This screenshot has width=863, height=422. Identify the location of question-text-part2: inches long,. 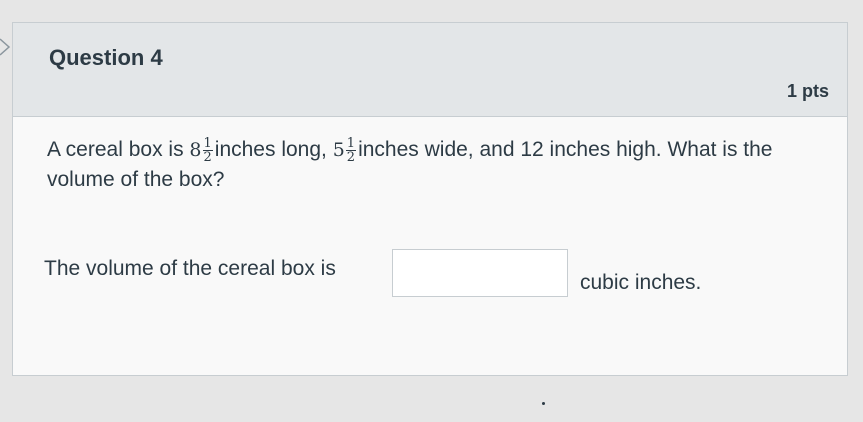
(273, 149).